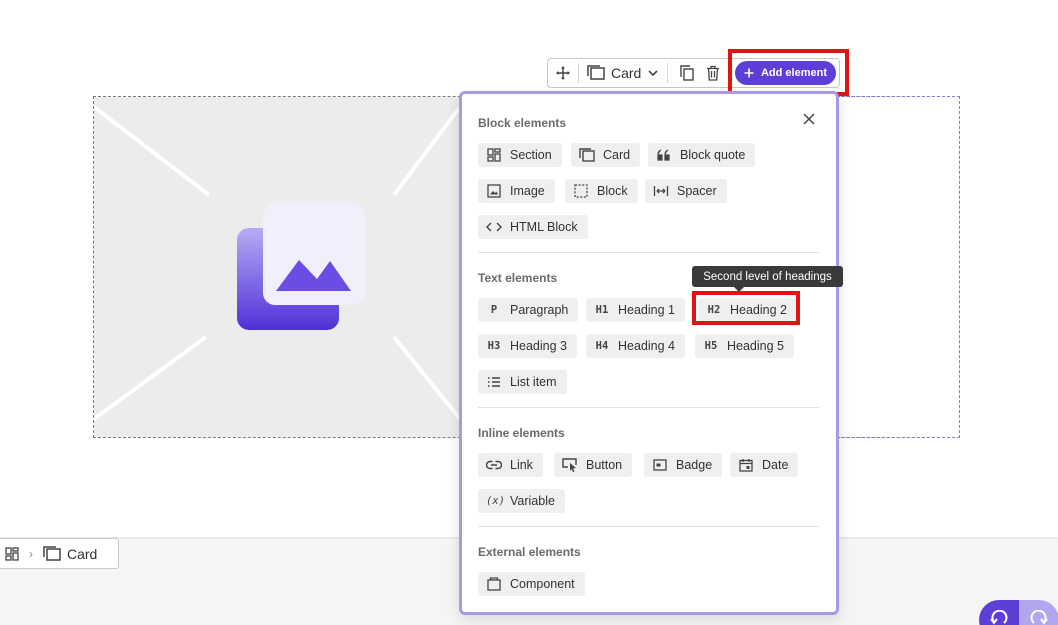 The image size is (1058, 625). What do you see at coordinates (898, 267) in the screenshot?
I see `card-selection-outline` at bounding box center [898, 267].